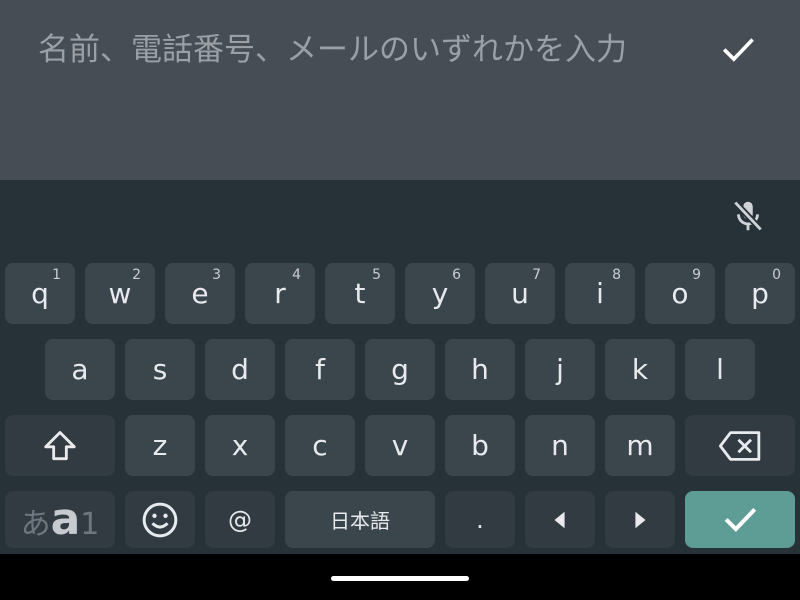 The height and width of the screenshot is (600, 800). I want to click on key-label: u, so click(520, 293).